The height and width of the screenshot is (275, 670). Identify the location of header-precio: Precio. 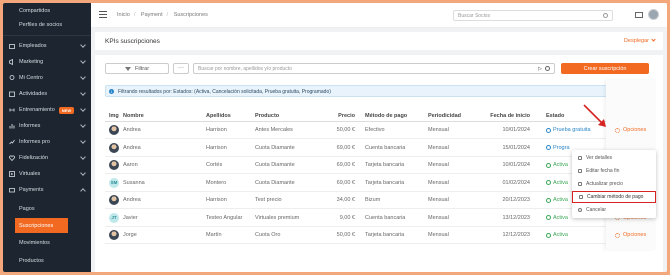
(337, 115).